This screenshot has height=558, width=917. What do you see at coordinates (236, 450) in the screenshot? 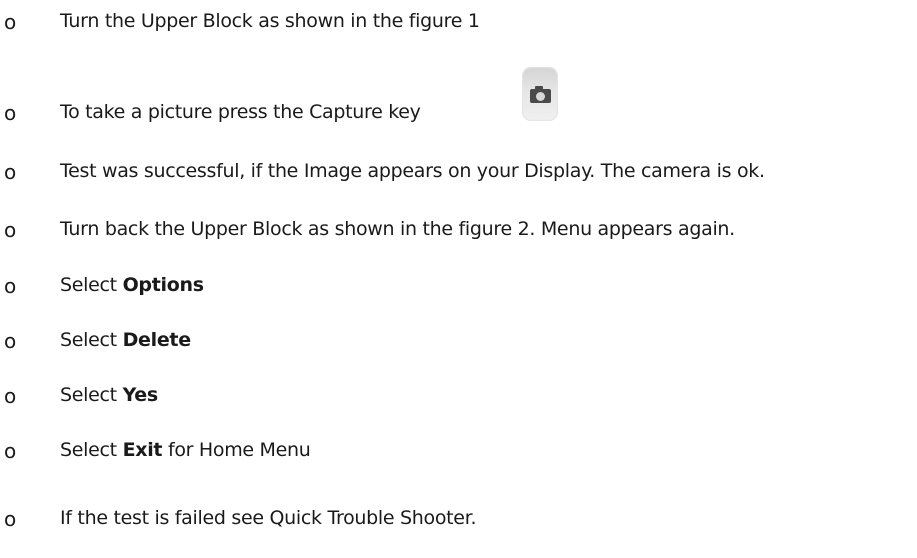
I see `item-suffix: for Home Menu` at bounding box center [236, 450].